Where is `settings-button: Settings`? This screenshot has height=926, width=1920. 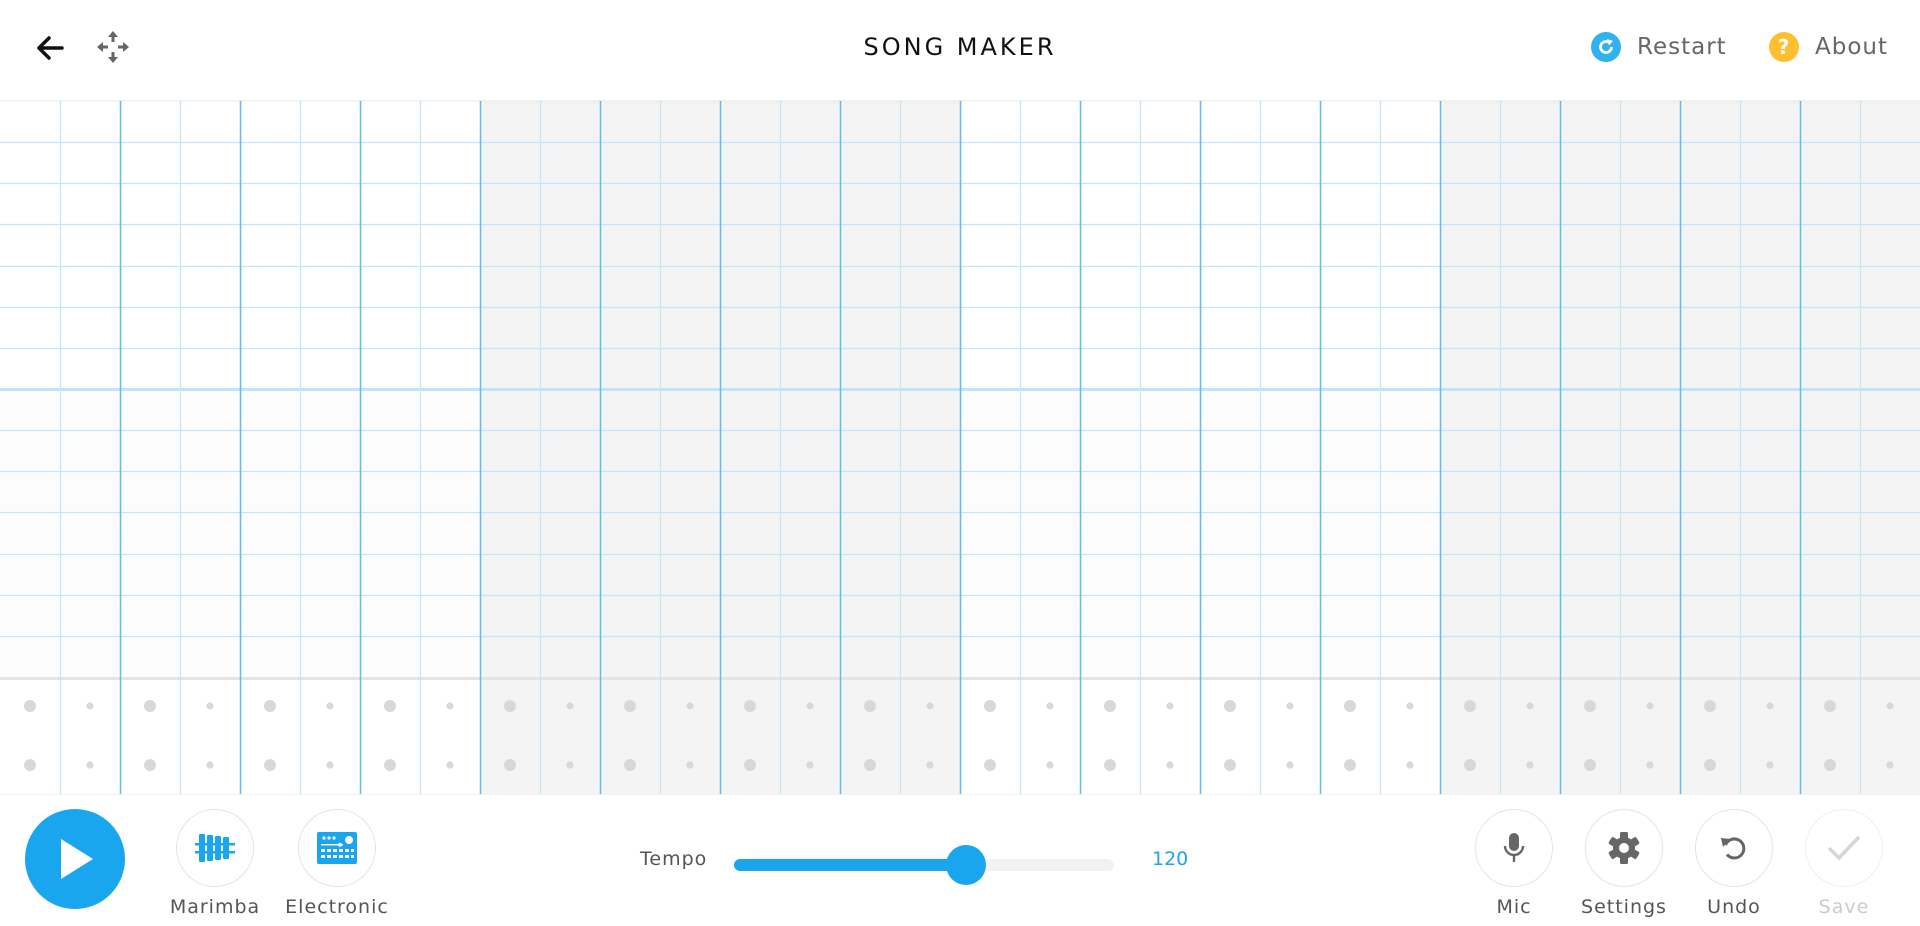
settings-button: Settings is located at coordinates (1624, 863).